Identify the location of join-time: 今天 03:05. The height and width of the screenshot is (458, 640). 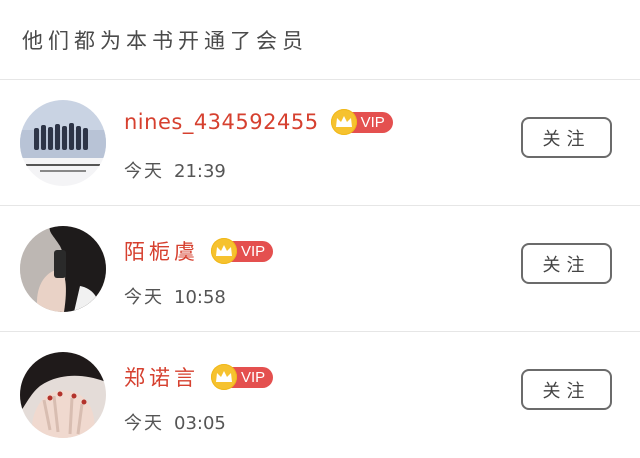
(175, 422).